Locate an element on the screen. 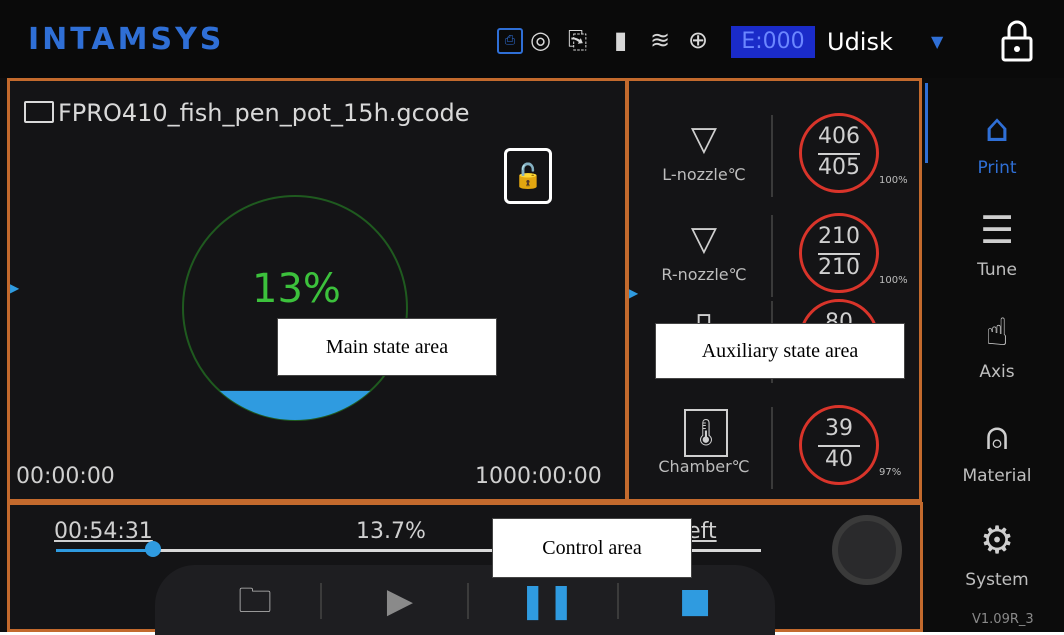  callout-main-state: Main state area is located at coordinates (387, 347).